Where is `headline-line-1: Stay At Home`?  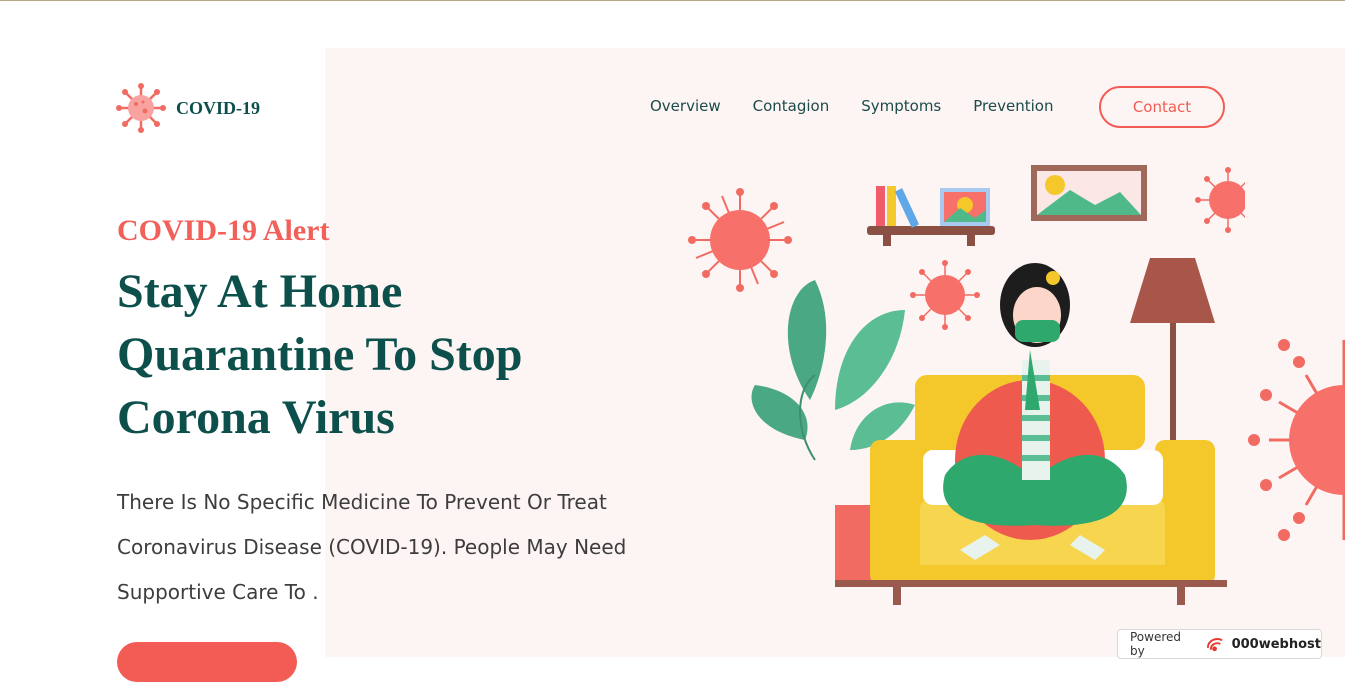
headline-line-1: Stay At Home is located at coordinates (260, 291).